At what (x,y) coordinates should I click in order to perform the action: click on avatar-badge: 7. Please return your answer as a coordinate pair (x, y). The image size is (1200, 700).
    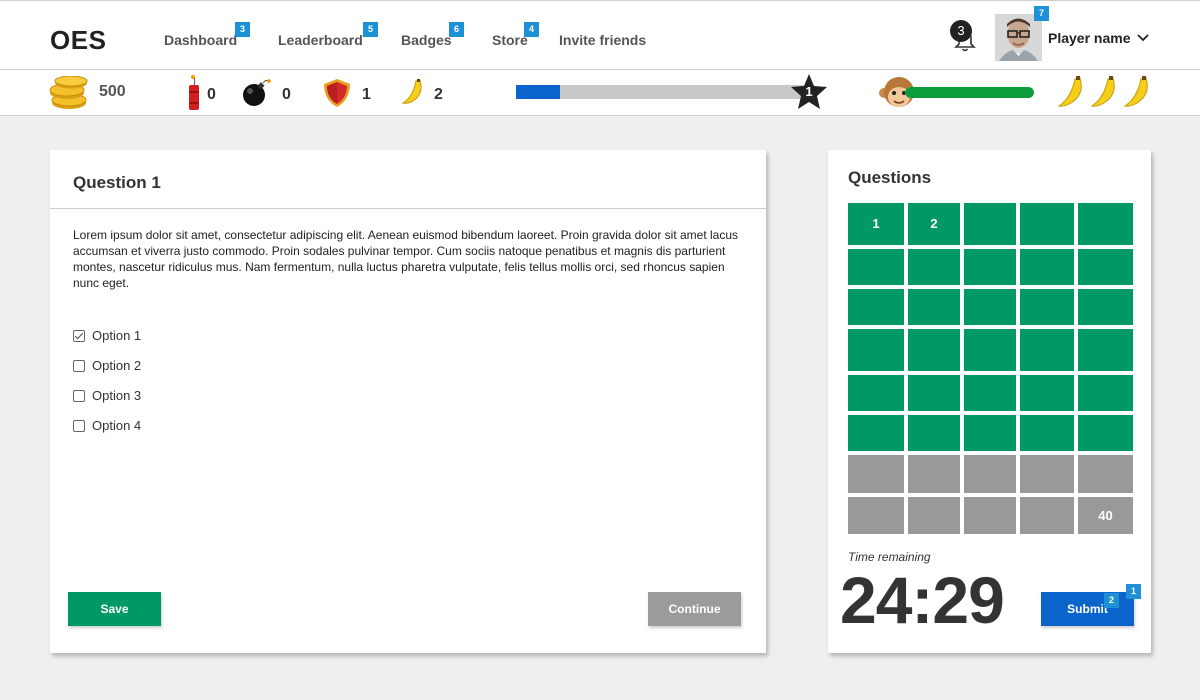
    Looking at the image, I should click on (1041, 13).